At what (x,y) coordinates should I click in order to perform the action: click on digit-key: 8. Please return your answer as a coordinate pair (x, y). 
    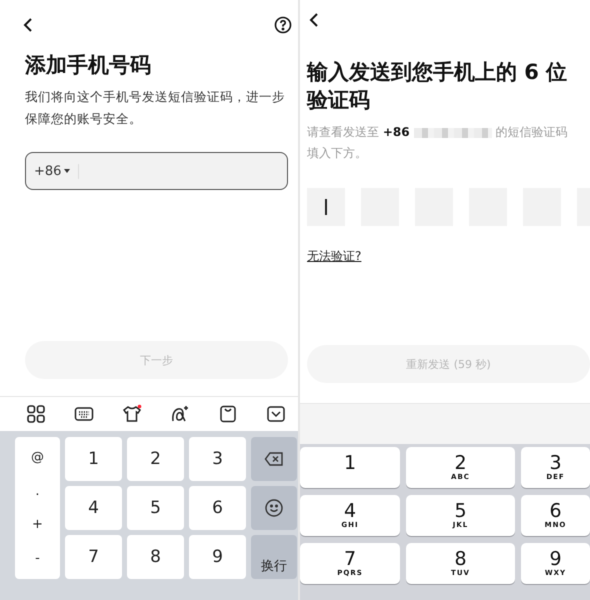
    Looking at the image, I should click on (155, 557).